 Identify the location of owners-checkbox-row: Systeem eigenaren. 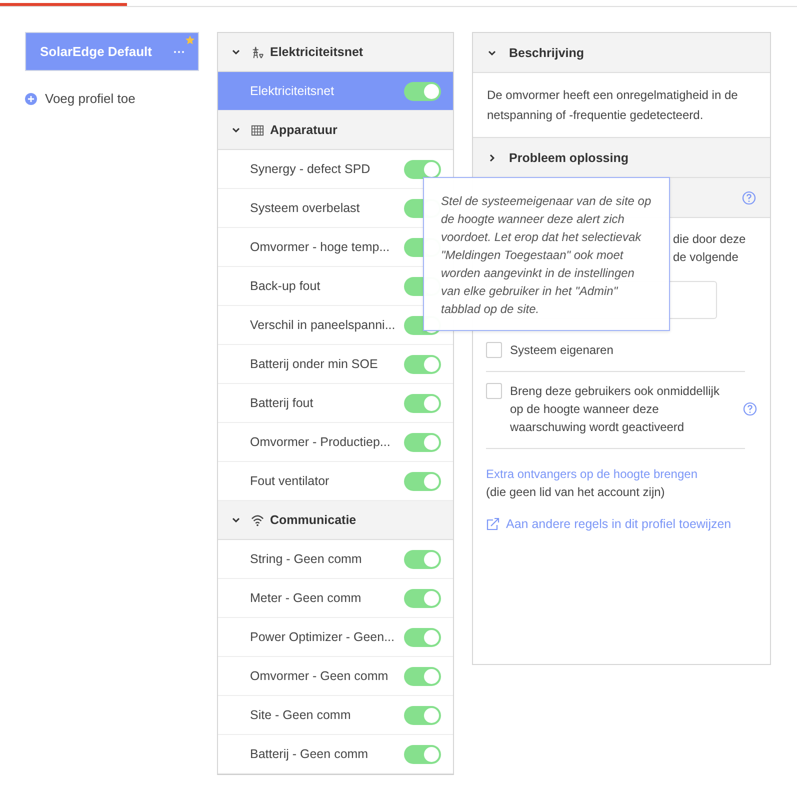
(621, 350).